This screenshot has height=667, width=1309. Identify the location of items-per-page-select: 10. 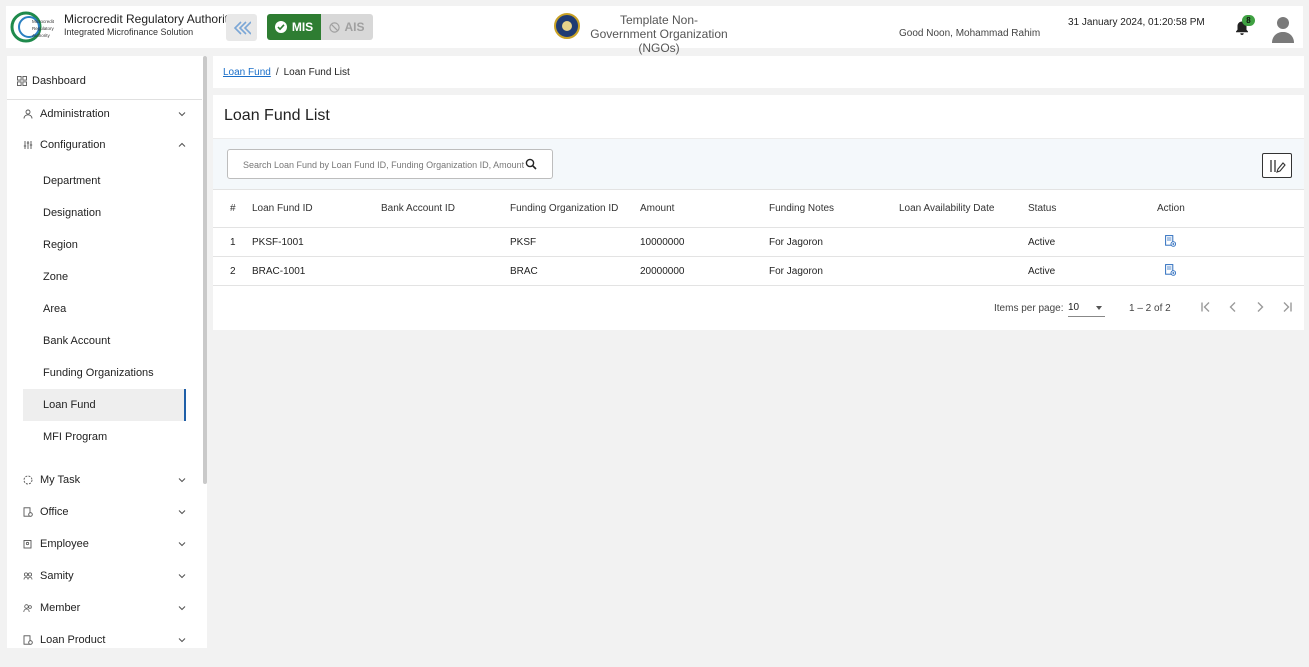
(1086, 308).